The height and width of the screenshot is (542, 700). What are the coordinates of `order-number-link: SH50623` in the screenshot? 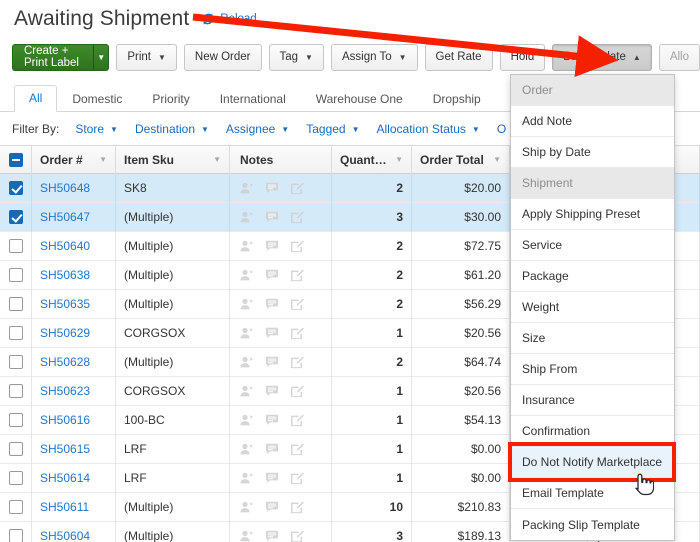 It's located at (65, 391).